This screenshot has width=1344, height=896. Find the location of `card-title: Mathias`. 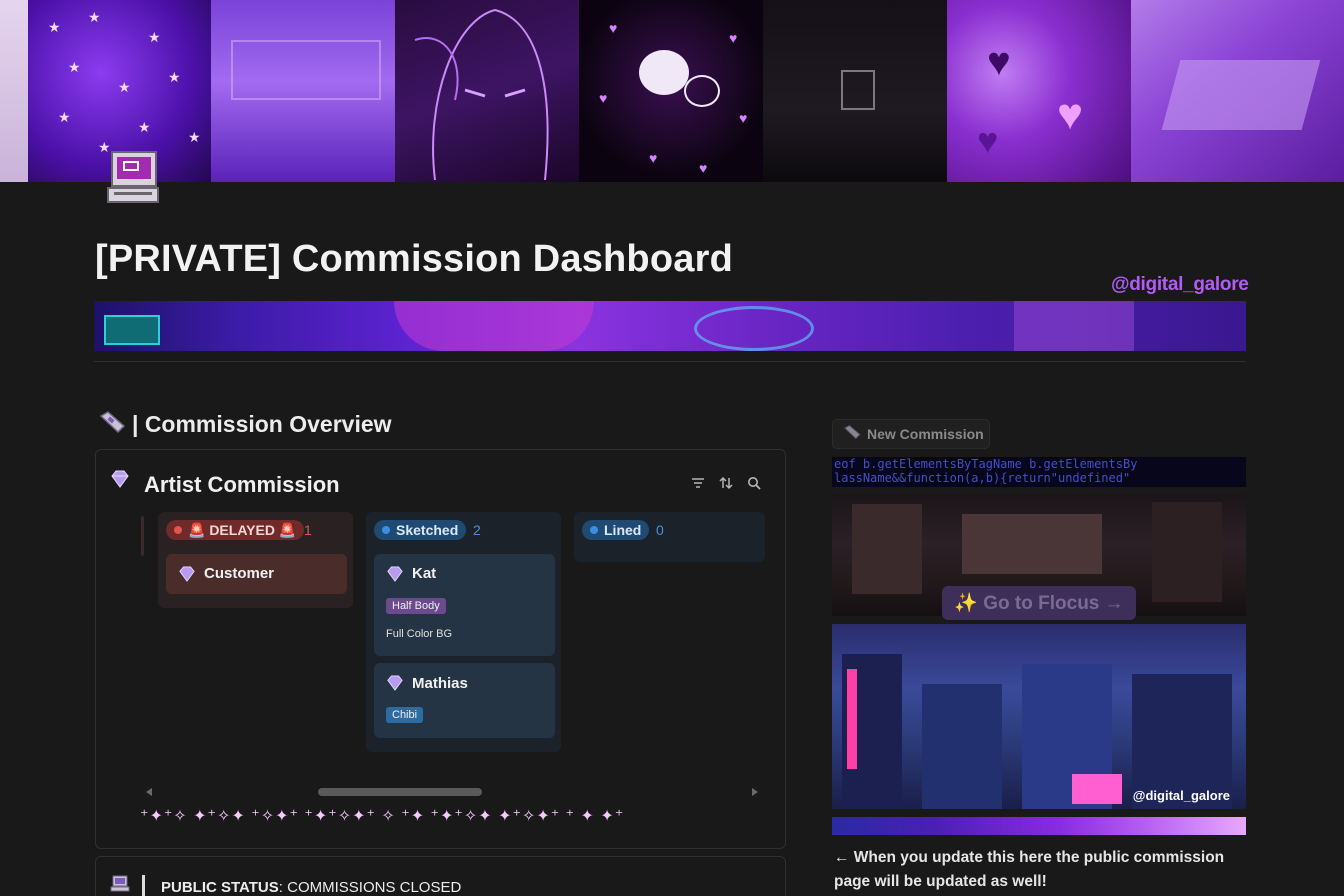

card-title: Mathias is located at coordinates (440, 683).